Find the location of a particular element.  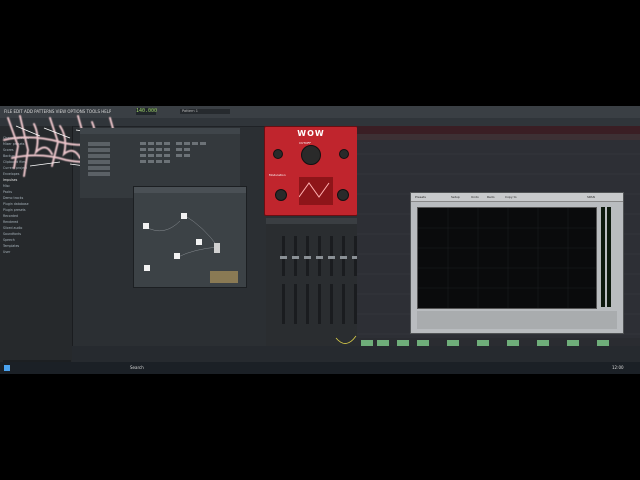

undo-button: Undo is located at coordinates (475, 197).